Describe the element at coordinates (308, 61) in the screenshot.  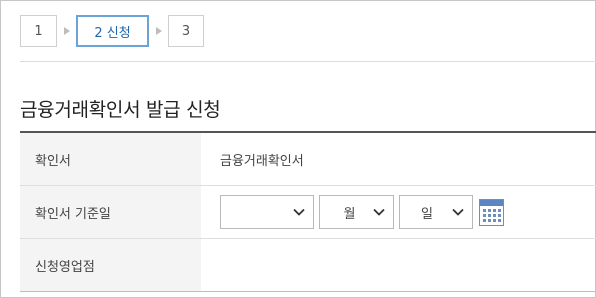
I see `section-divider` at that location.